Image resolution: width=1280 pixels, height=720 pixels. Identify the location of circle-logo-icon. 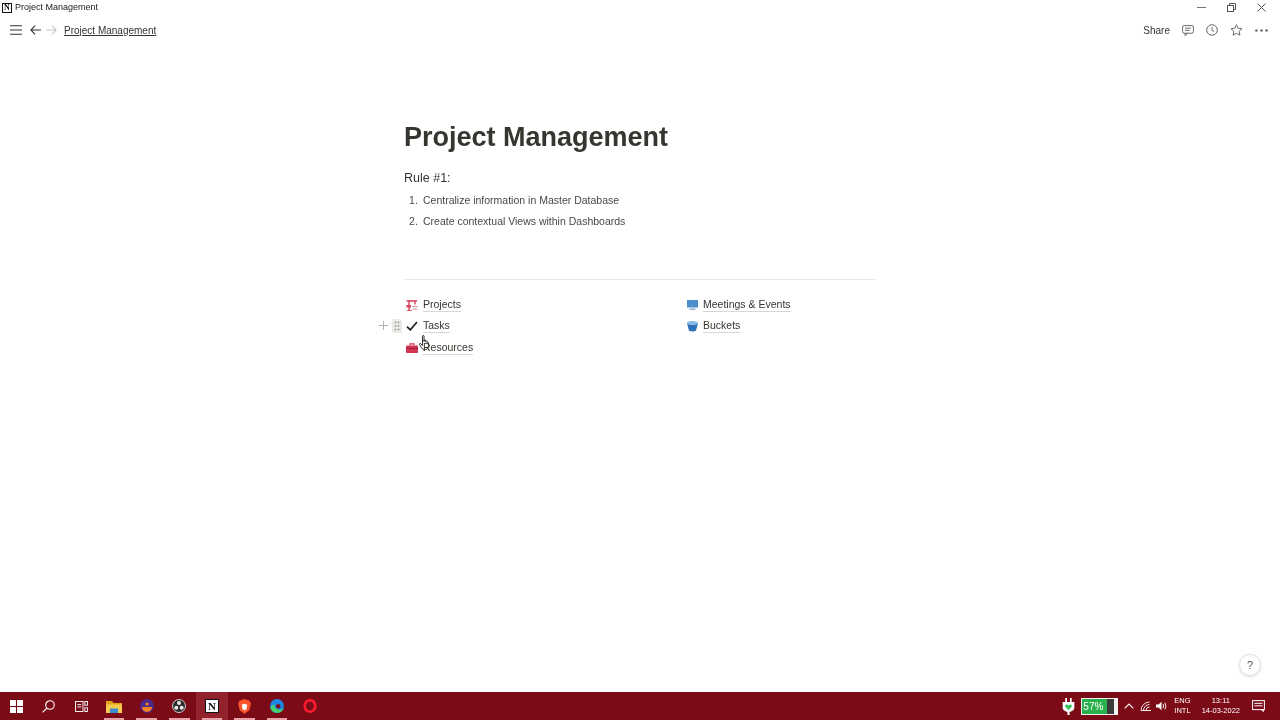
(146, 706).